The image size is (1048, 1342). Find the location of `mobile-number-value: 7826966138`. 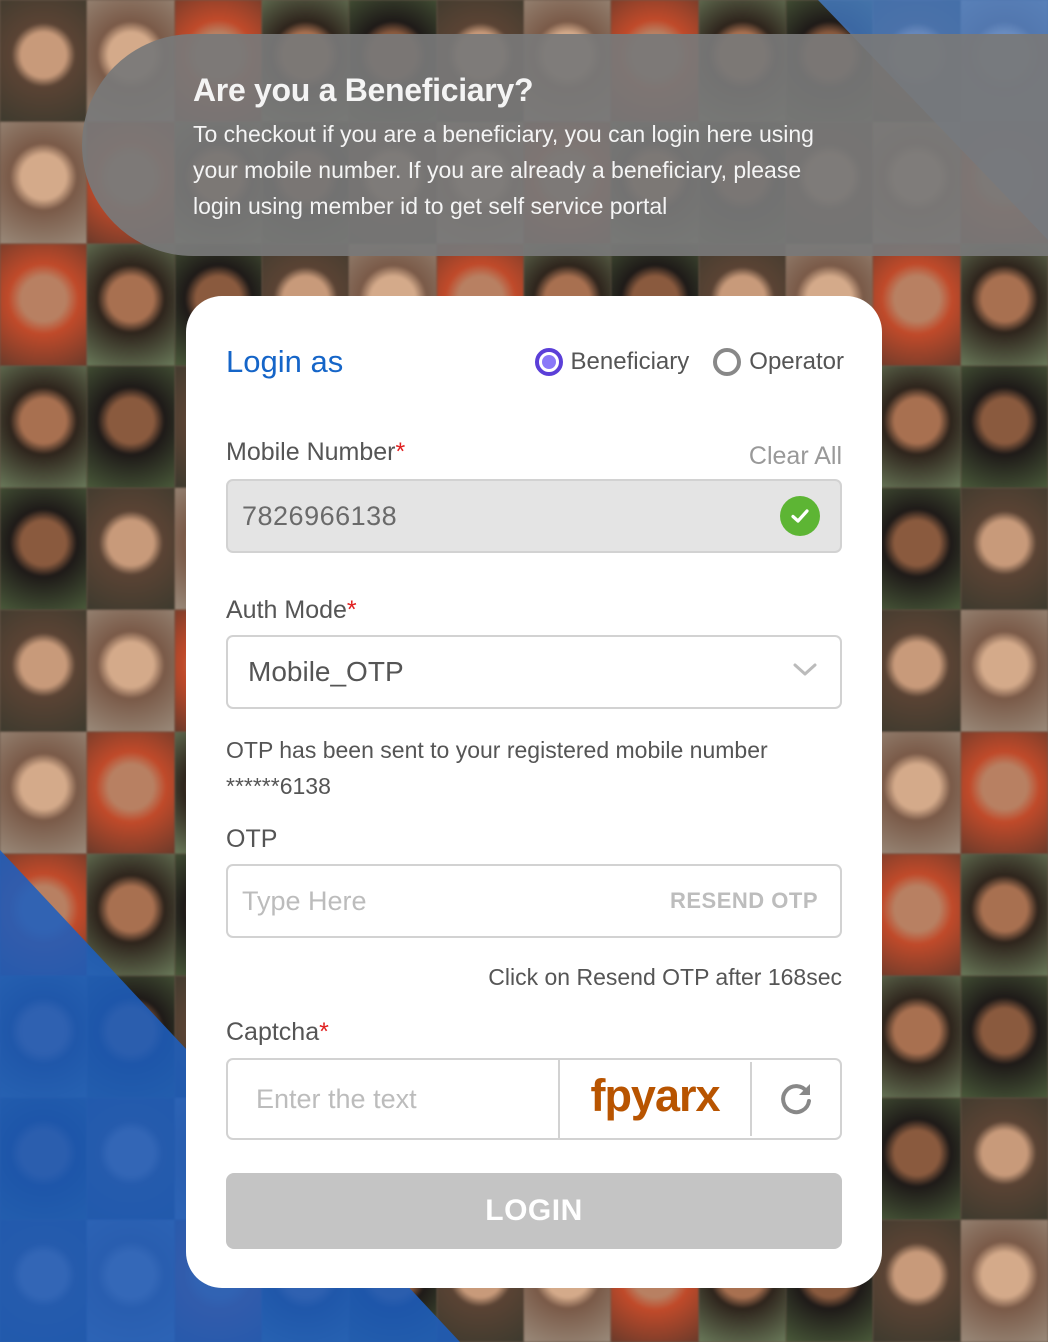

mobile-number-value: 7826966138 is located at coordinates (504, 516).